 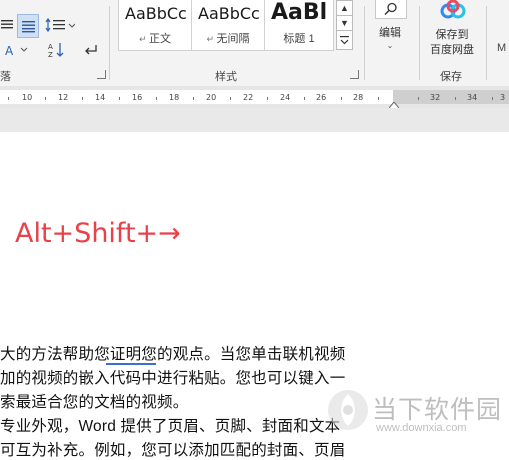 I want to click on styles-scroll-up-icon: ▲, so click(x=344, y=8).